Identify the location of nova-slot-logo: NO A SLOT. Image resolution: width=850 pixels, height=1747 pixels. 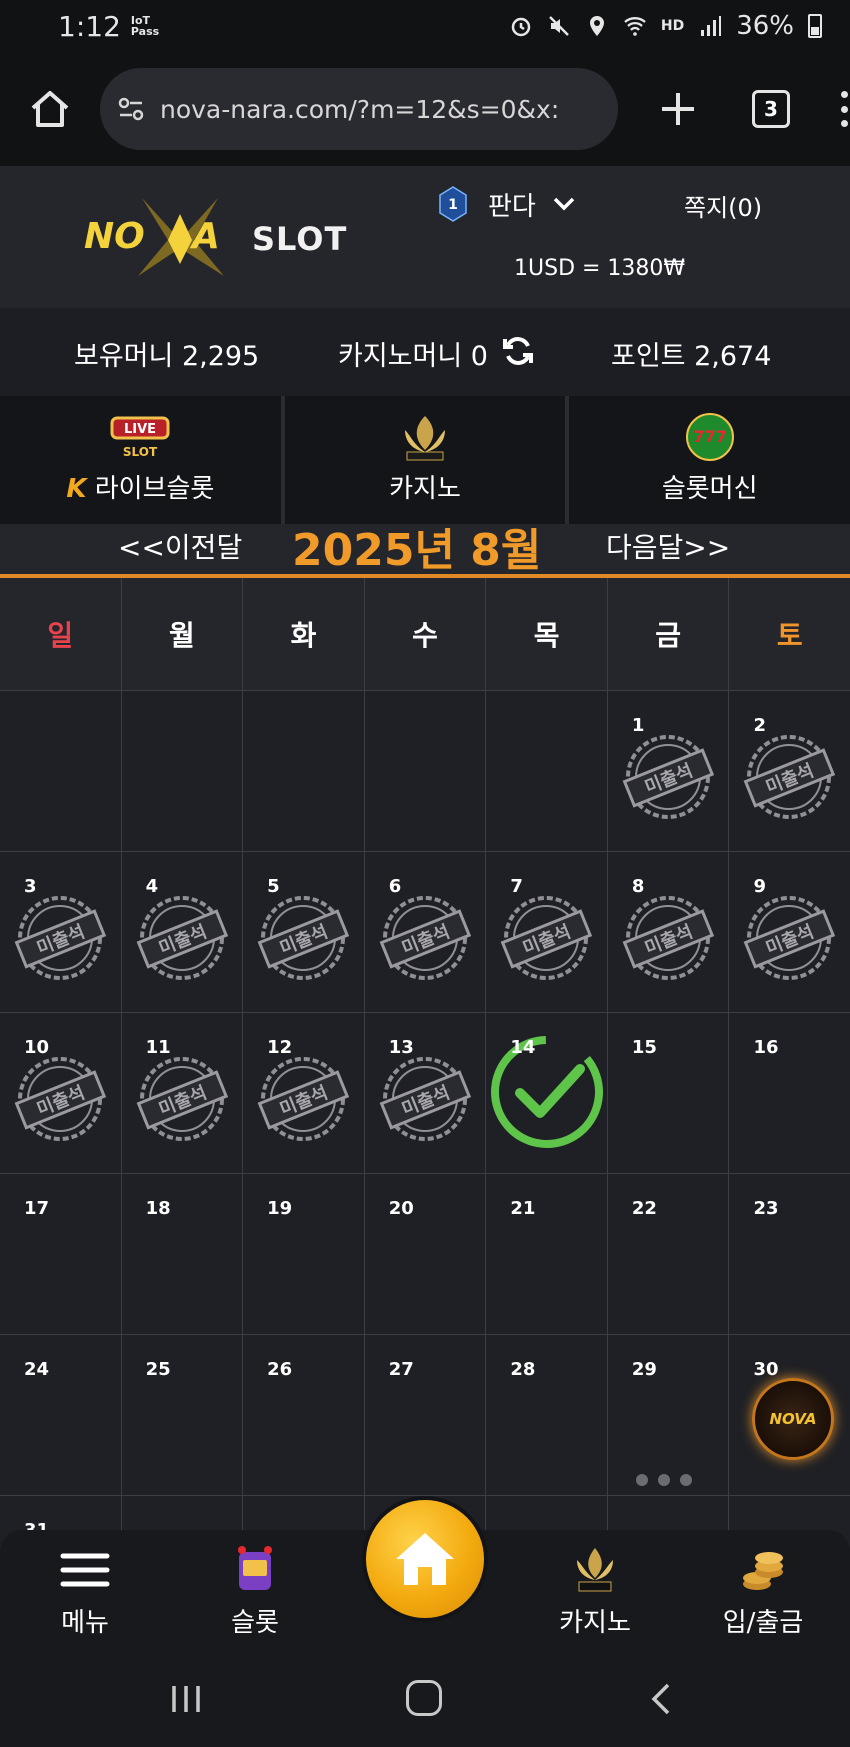
(219, 236).